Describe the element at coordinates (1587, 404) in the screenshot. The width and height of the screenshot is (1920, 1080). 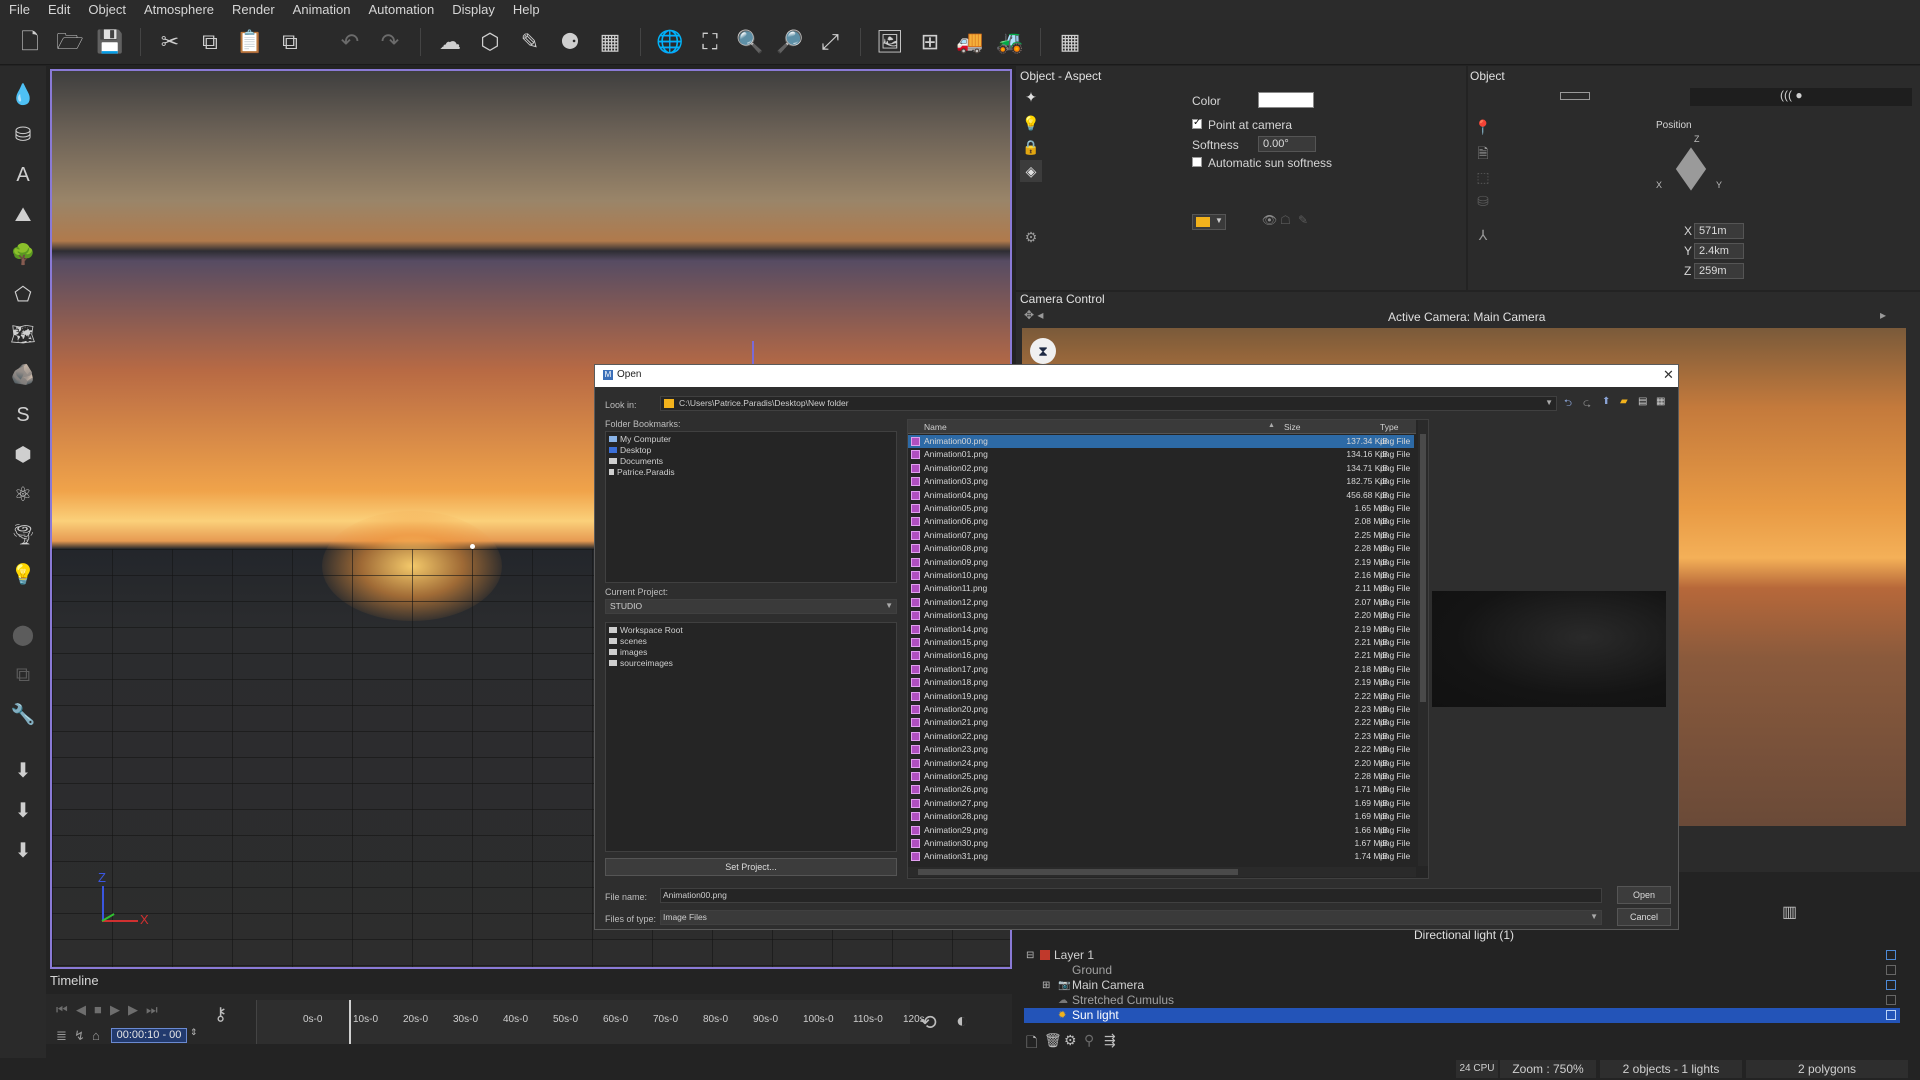
I see `forward-icon: ⮎` at that location.